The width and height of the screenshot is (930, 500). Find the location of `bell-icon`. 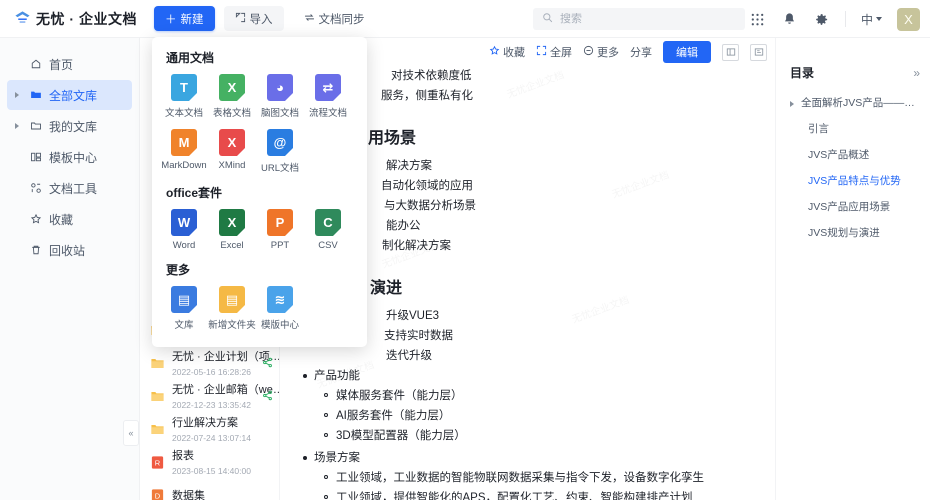

bell-icon is located at coordinates (789, 19).